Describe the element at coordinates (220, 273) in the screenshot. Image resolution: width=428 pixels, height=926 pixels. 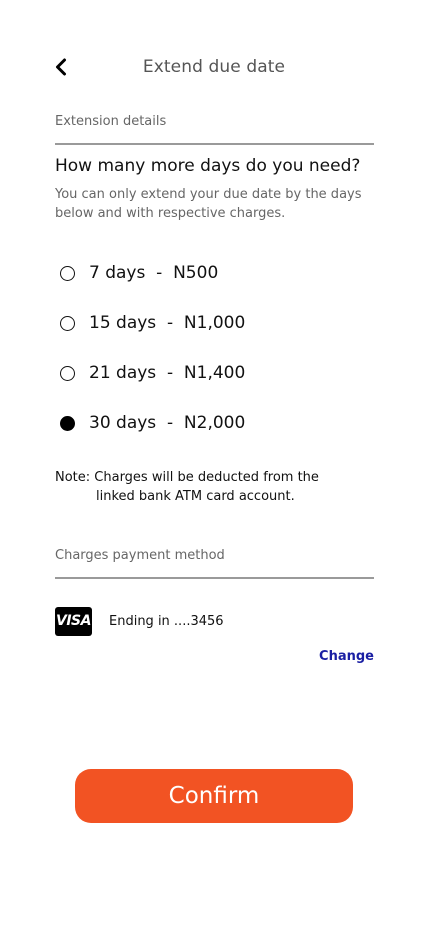
I see `option-7-days: 7 days - N500` at that location.